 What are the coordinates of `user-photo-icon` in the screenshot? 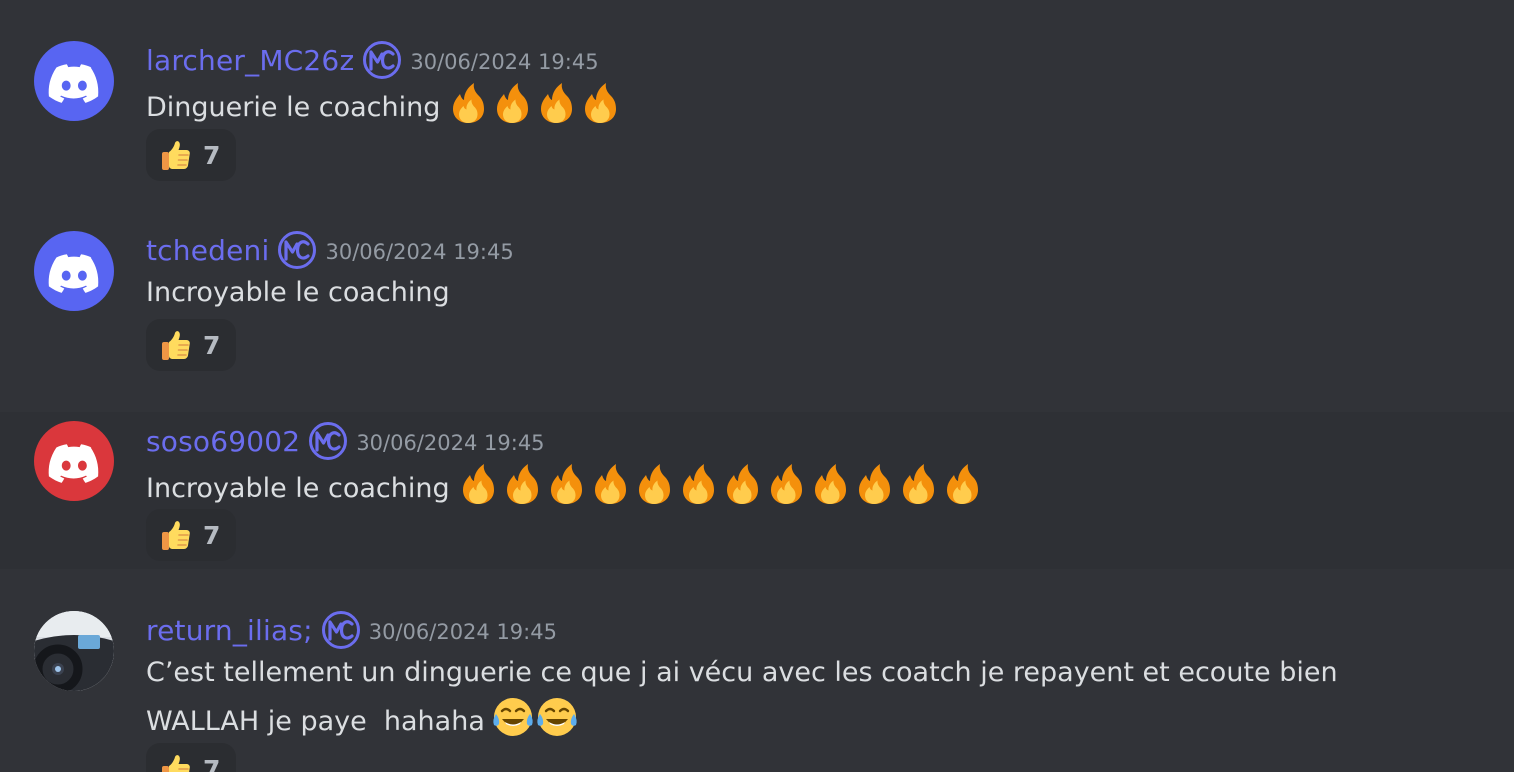 It's located at (74, 651).